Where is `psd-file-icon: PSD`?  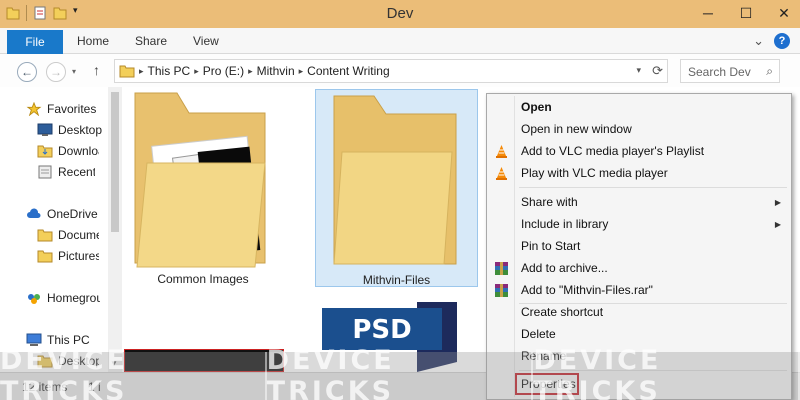
psd-file-icon: PSD is located at coordinates (402, 337).